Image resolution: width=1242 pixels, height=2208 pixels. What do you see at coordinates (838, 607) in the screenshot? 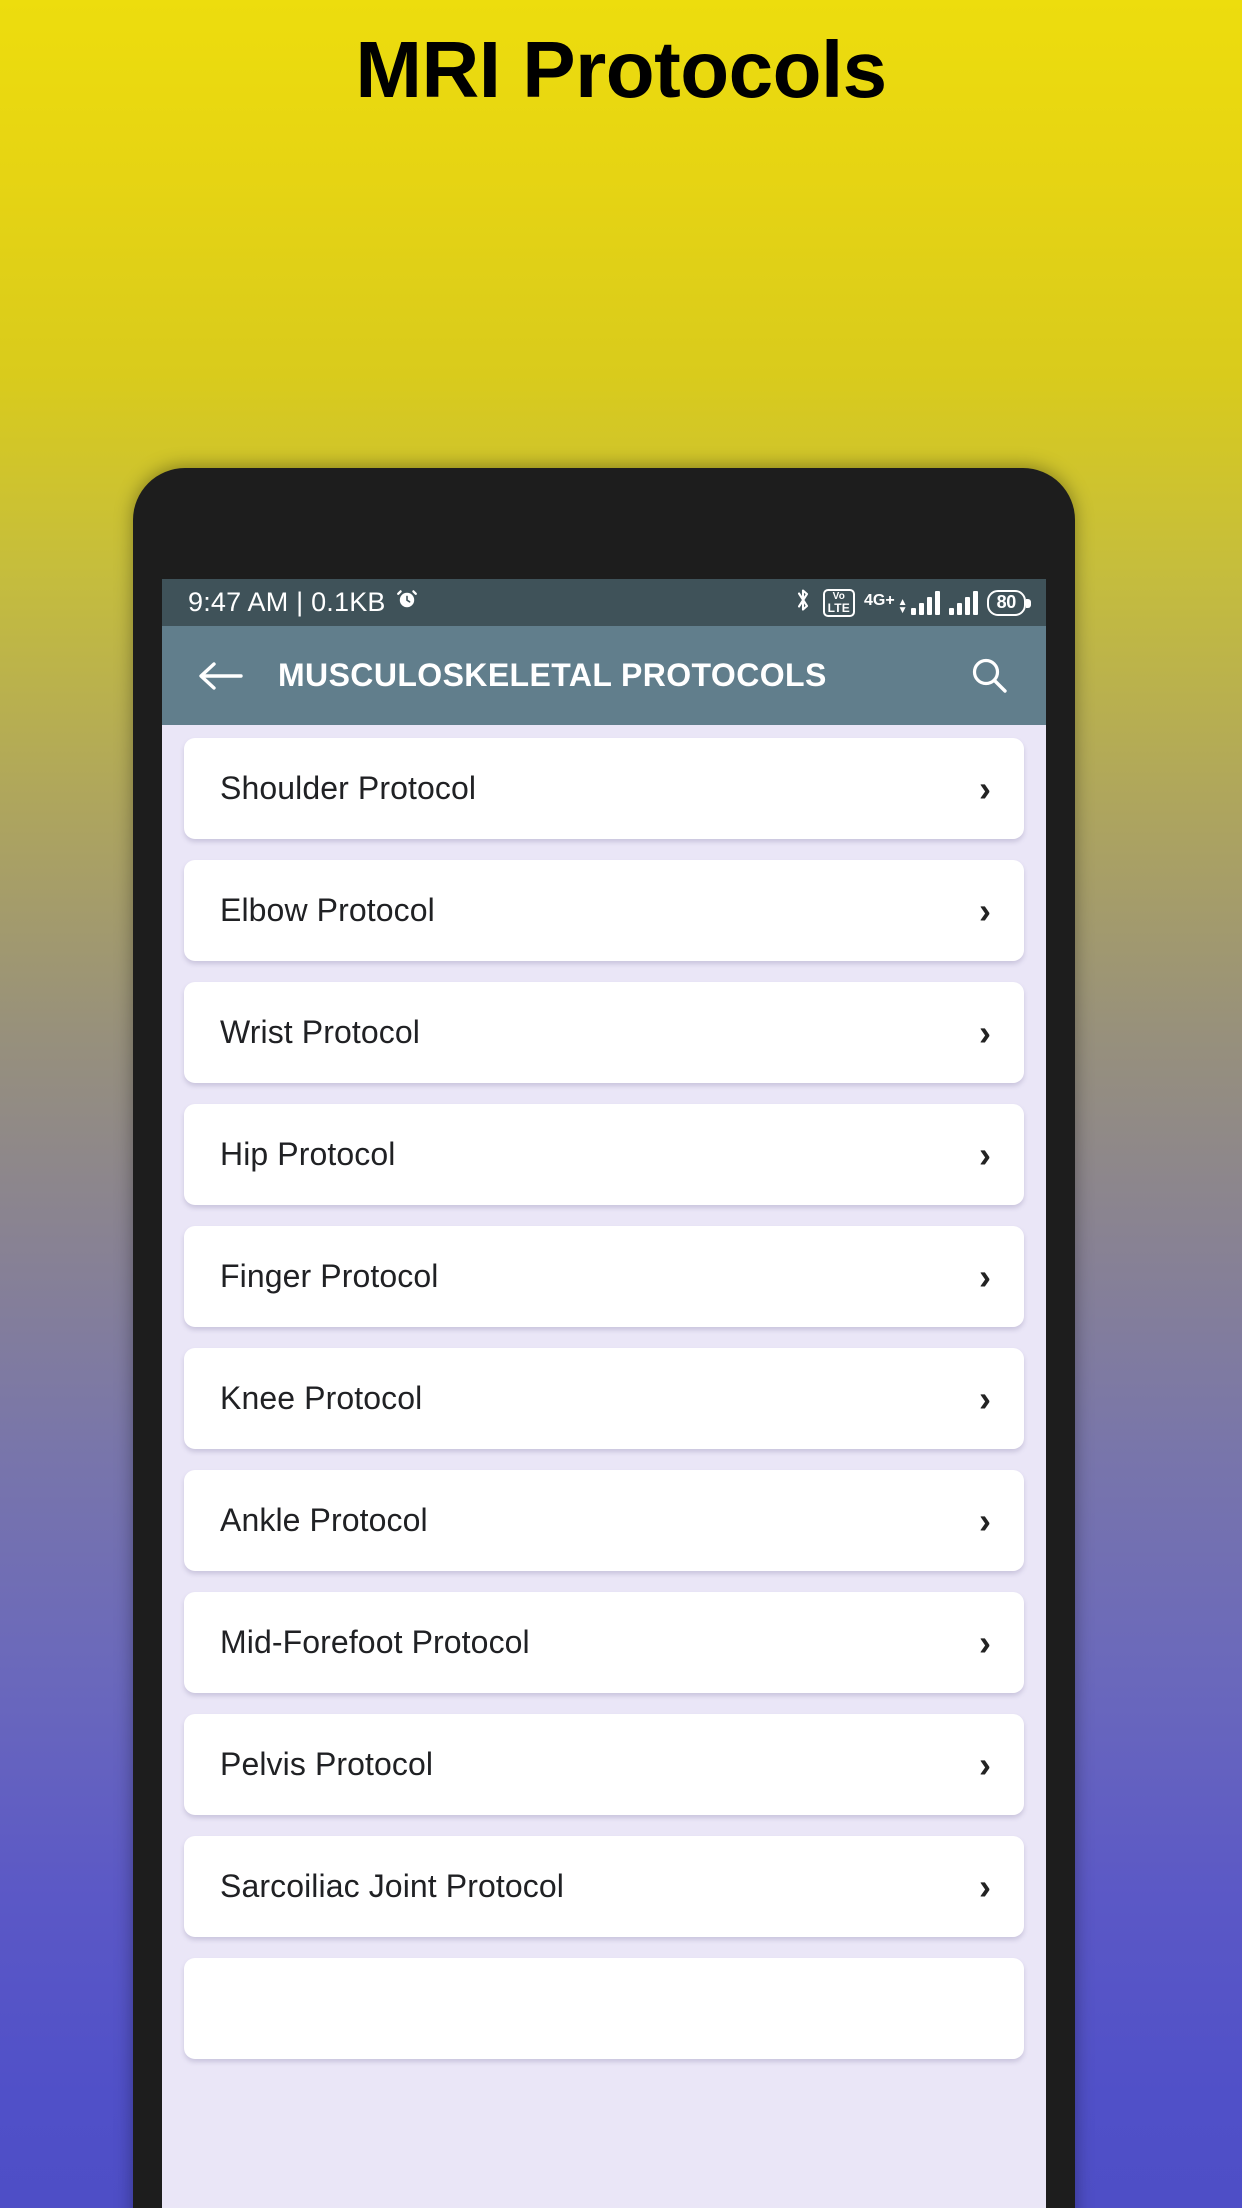
I see `volte-bottom-text: LTE` at bounding box center [838, 607].